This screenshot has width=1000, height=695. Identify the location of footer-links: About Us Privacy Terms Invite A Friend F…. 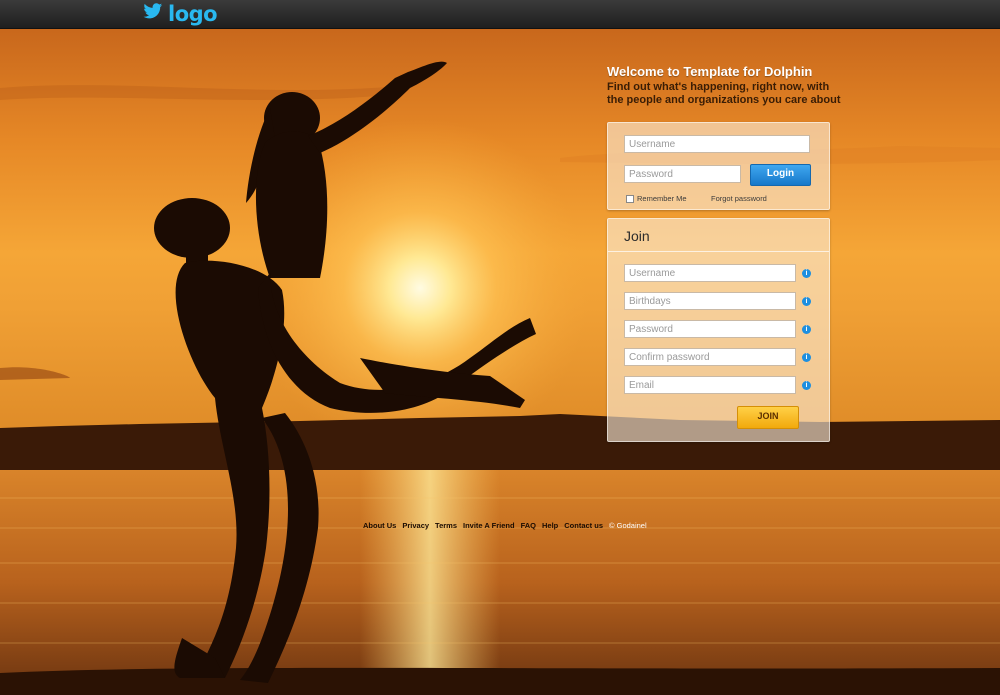
(505, 525).